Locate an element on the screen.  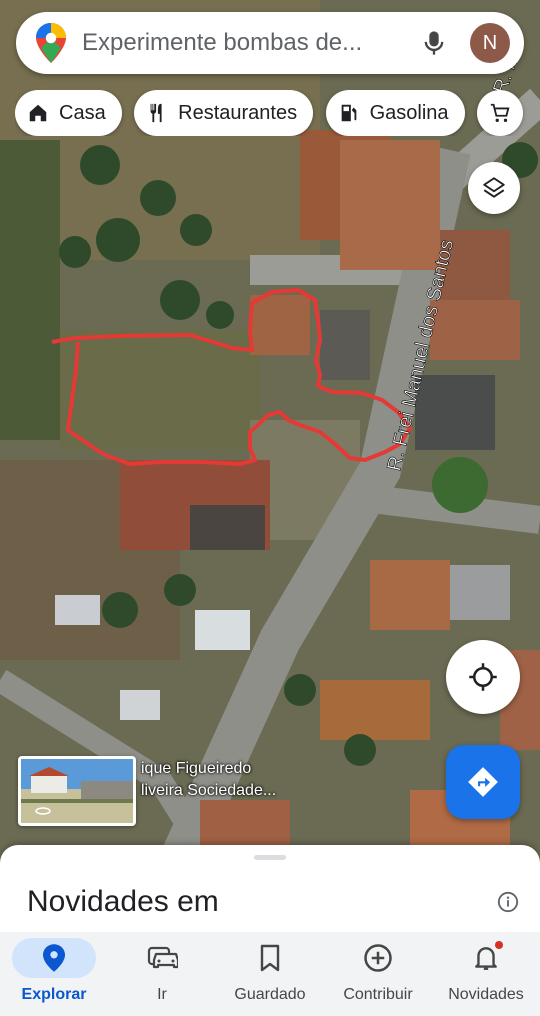
chip-label: Gasolina is located at coordinates (409, 112).